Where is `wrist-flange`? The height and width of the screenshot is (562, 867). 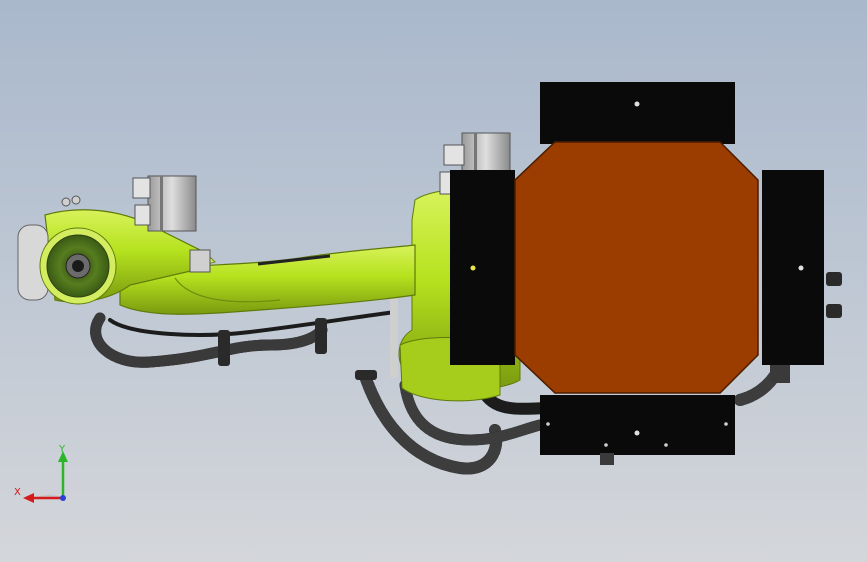 wrist-flange is located at coordinates (67, 264).